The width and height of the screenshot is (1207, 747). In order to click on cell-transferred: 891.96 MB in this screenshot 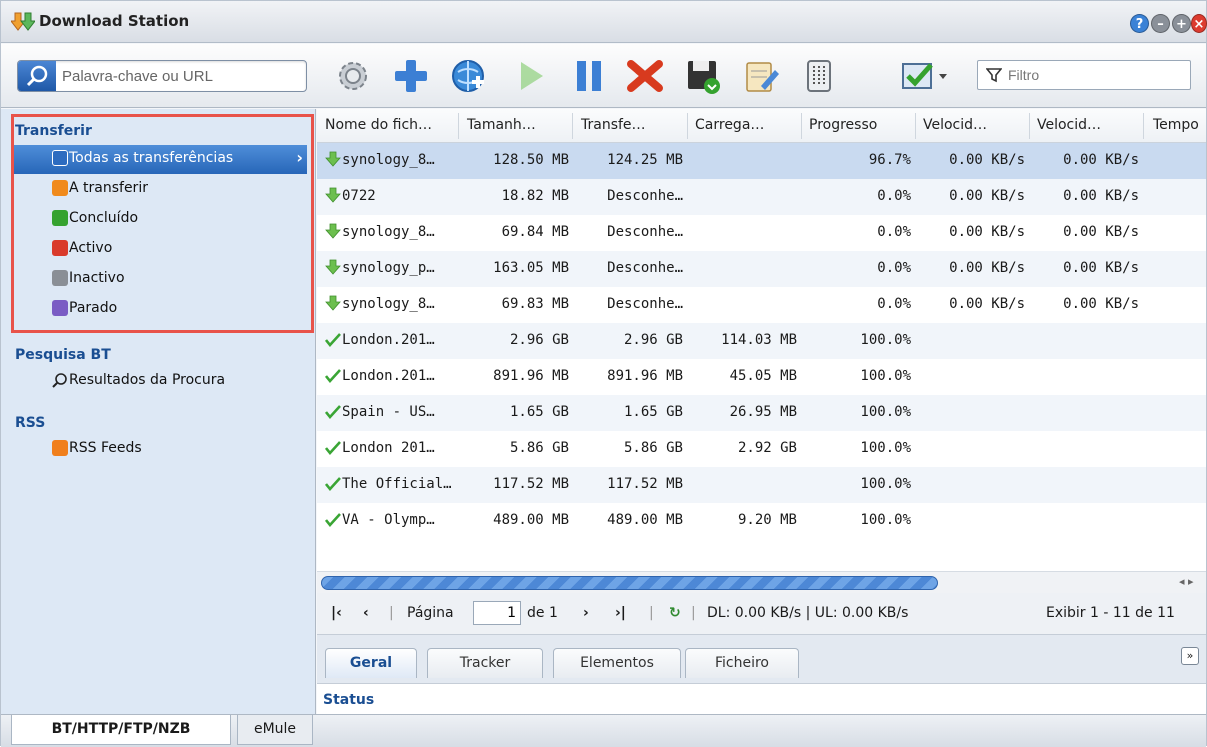, I will do `click(645, 376)`.